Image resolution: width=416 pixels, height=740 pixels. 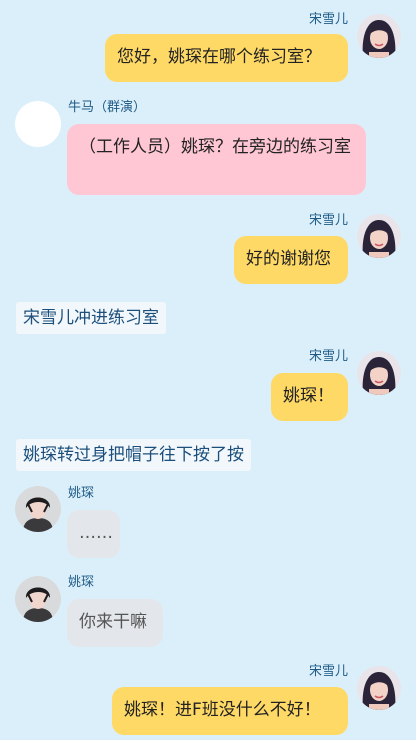 I want to click on sender-name: 牛马（群演）, so click(x=107, y=107).